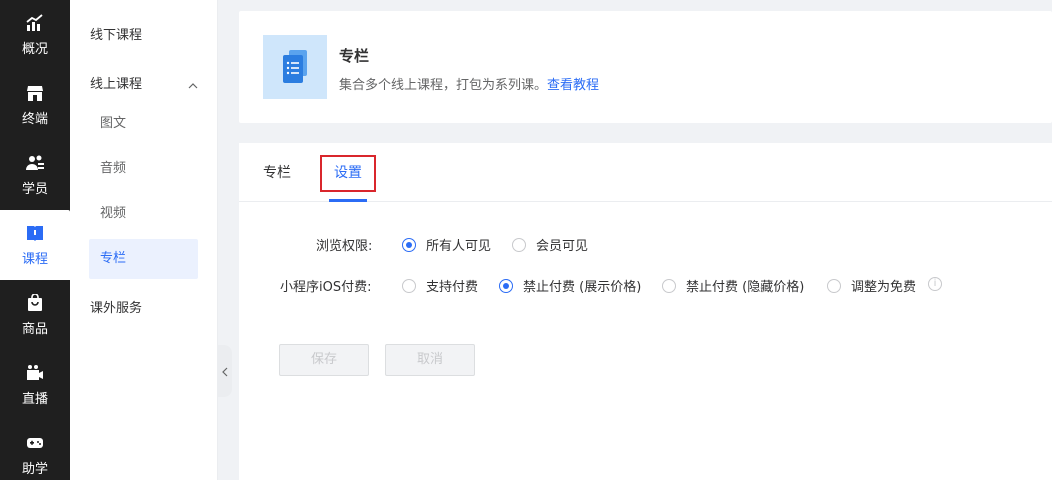 Image resolution: width=1052 pixels, height=480 pixels. Describe the element at coordinates (34, 399) in the screenshot. I see `nav-label: 直播` at that location.